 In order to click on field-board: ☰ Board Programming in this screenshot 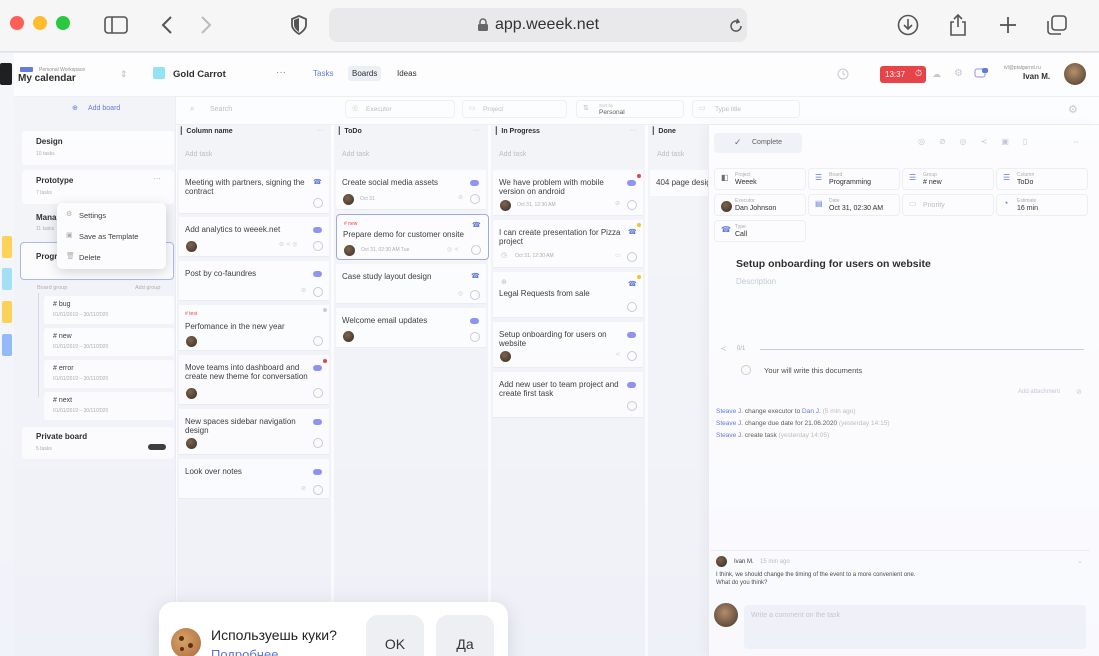, I will do `click(854, 179)`.